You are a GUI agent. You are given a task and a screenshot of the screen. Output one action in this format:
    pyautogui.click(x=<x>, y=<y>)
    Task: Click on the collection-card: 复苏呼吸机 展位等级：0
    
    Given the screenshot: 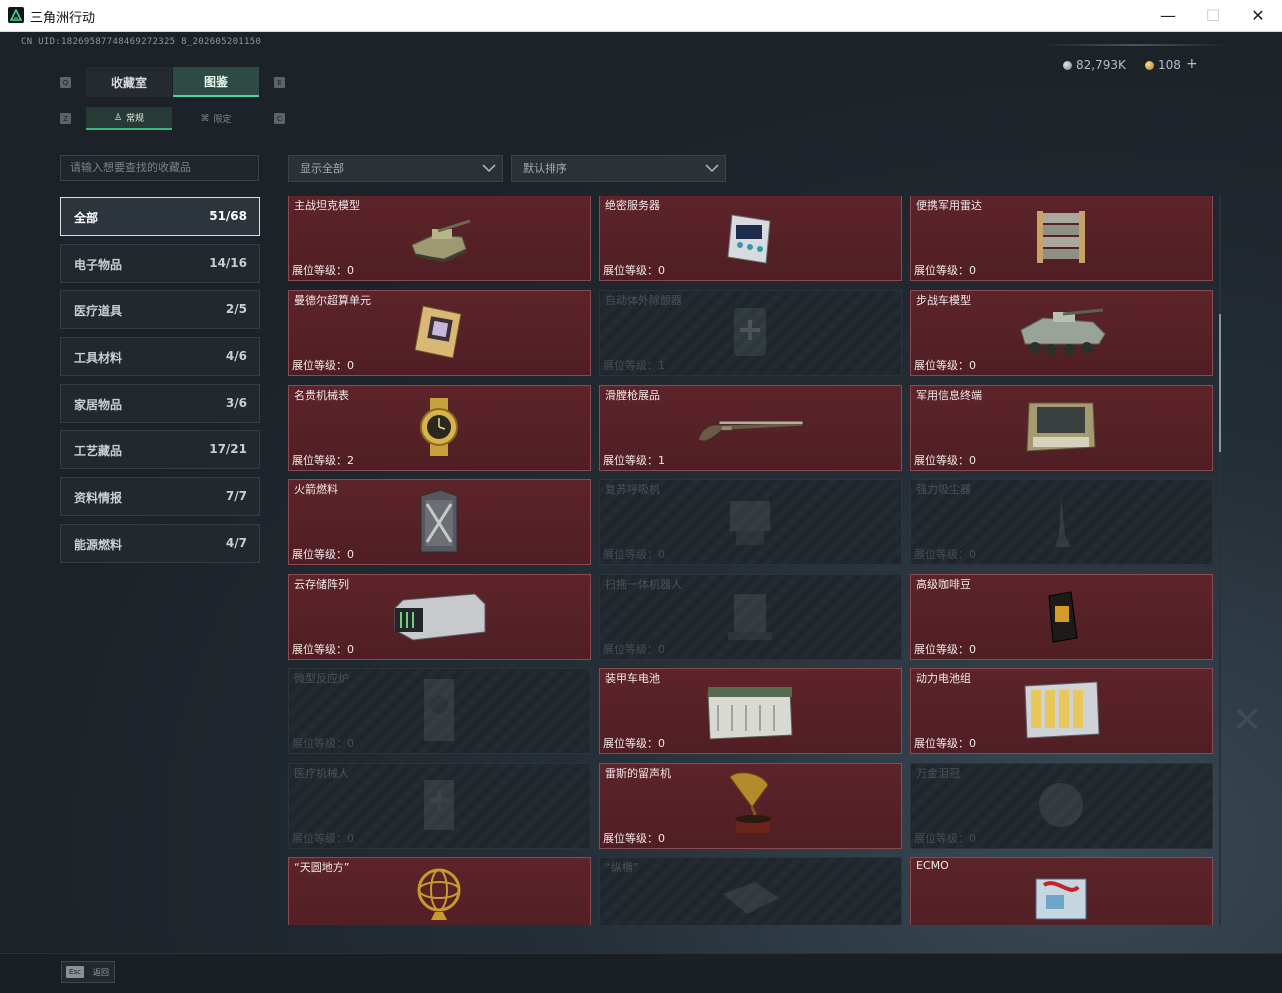 What is the action you would take?
    pyautogui.click(x=750, y=522)
    